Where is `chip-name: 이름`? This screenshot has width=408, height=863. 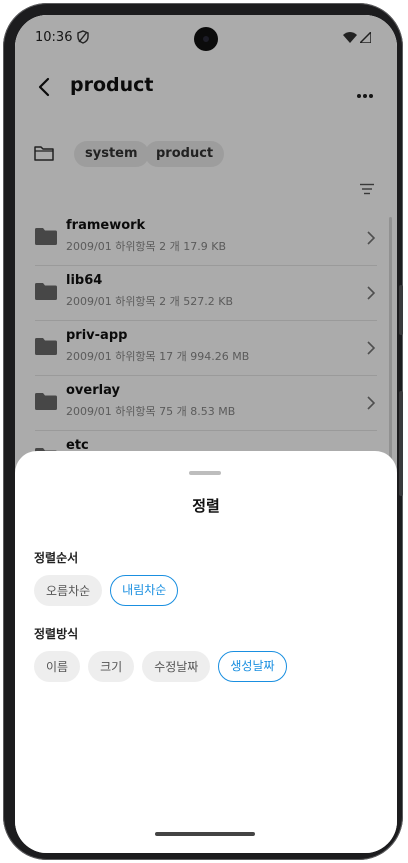
chip-name: 이름 is located at coordinates (57, 666).